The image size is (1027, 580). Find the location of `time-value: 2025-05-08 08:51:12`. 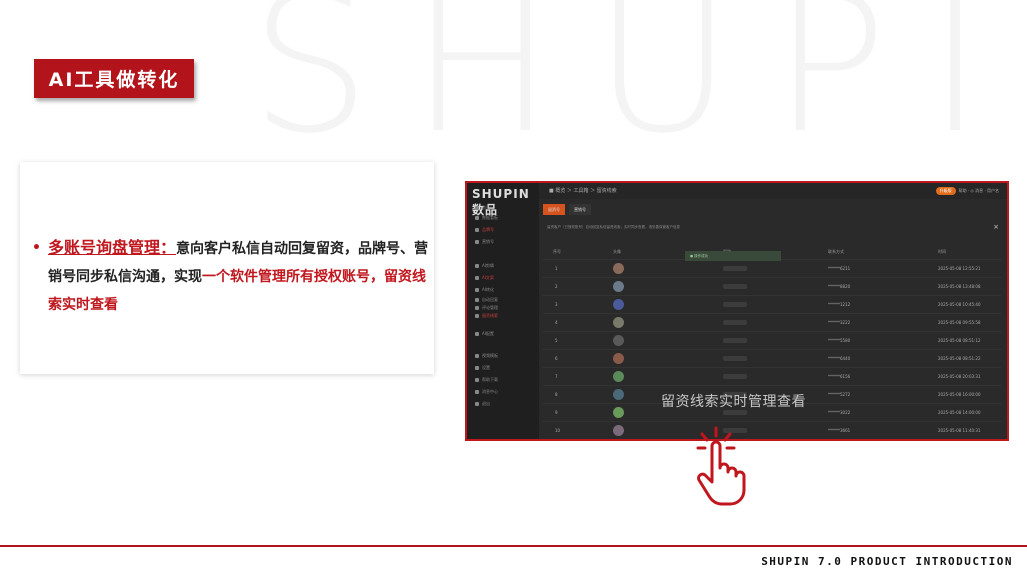

time-value: 2025-05-08 08:51:12 is located at coordinates (959, 340).